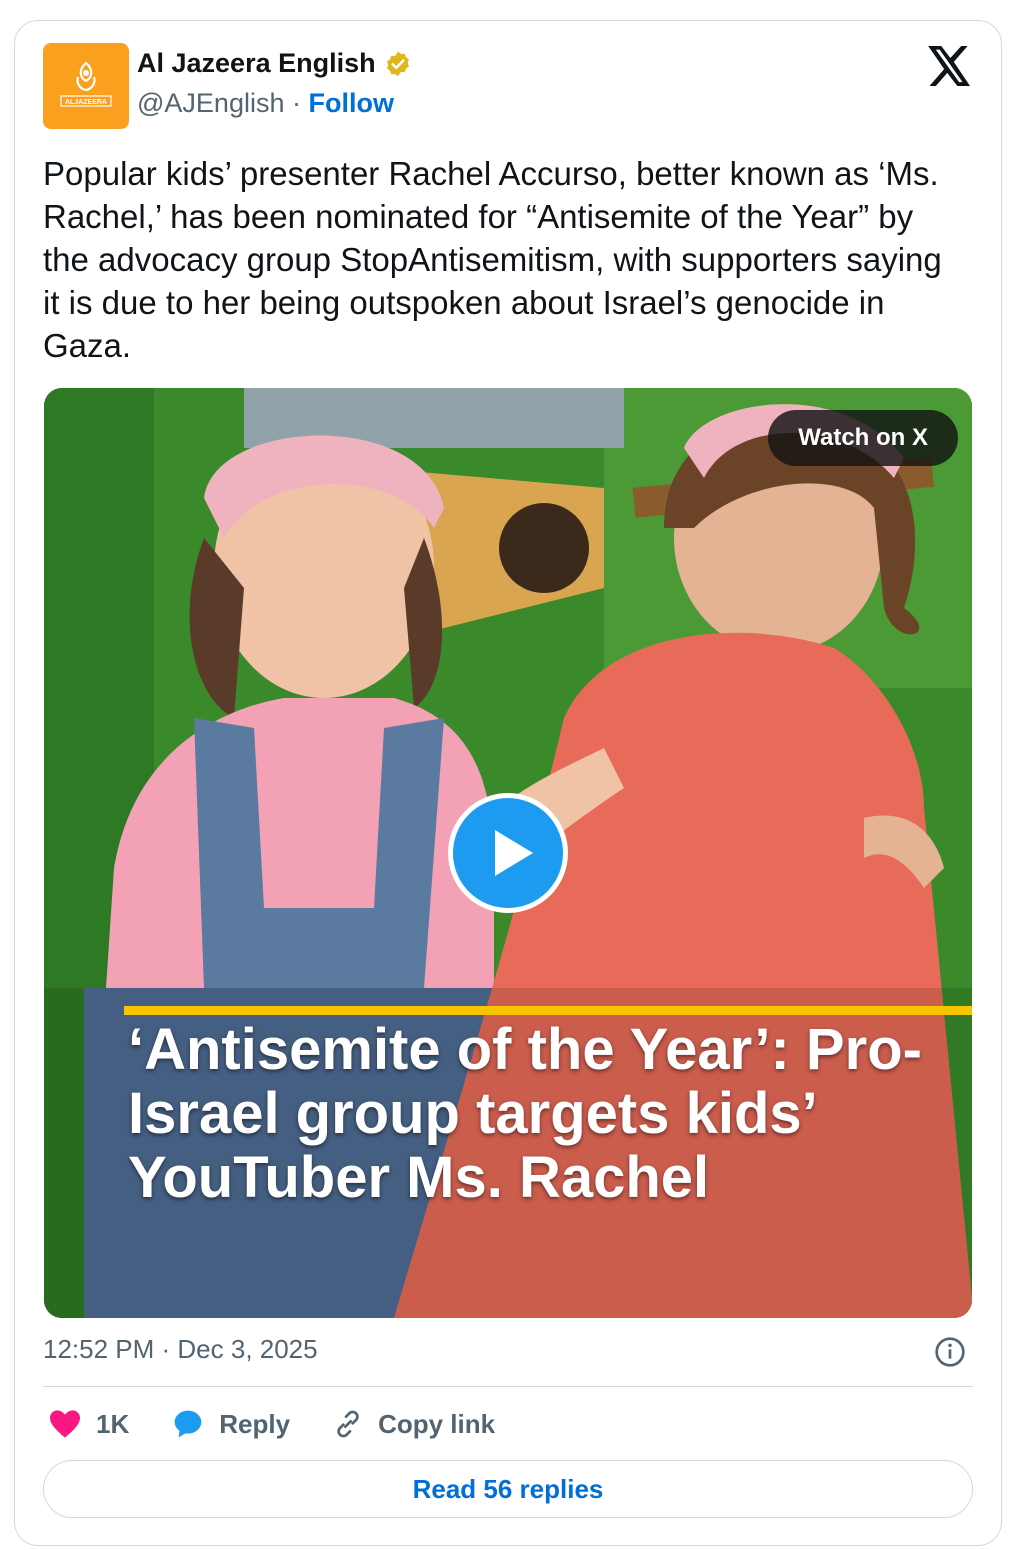 The image size is (1010, 1550). What do you see at coordinates (292, 1424) in the screenshot?
I see `tweet-actions: 1K Reply Copy link` at bounding box center [292, 1424].